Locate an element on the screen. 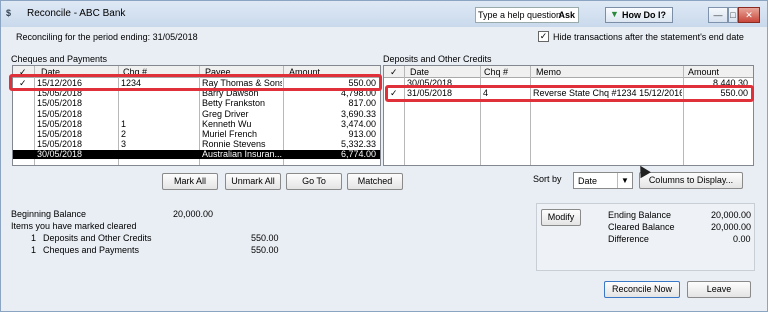 This screenshot has width=768, height=312. minimize-button: — is located at coordinates (718, 15).